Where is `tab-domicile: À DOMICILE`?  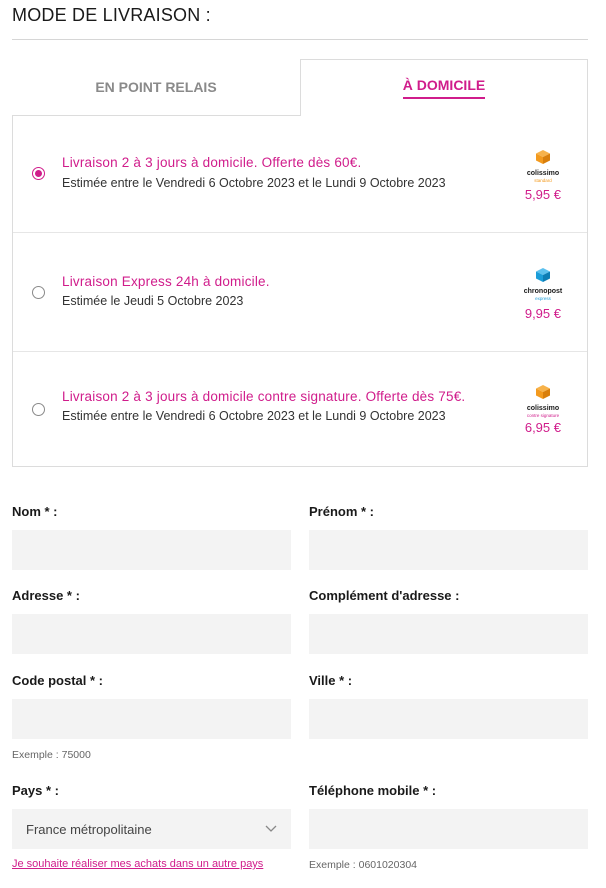
tab-domicile: À DOMICILE is located at coordinates (444, 87).